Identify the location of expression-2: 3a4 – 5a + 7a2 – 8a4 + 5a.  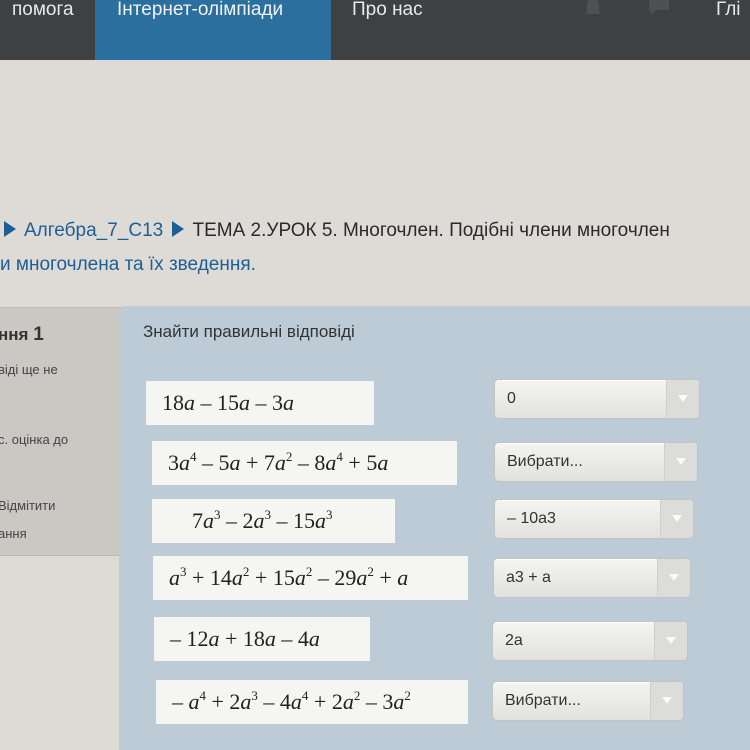
(304, 463).